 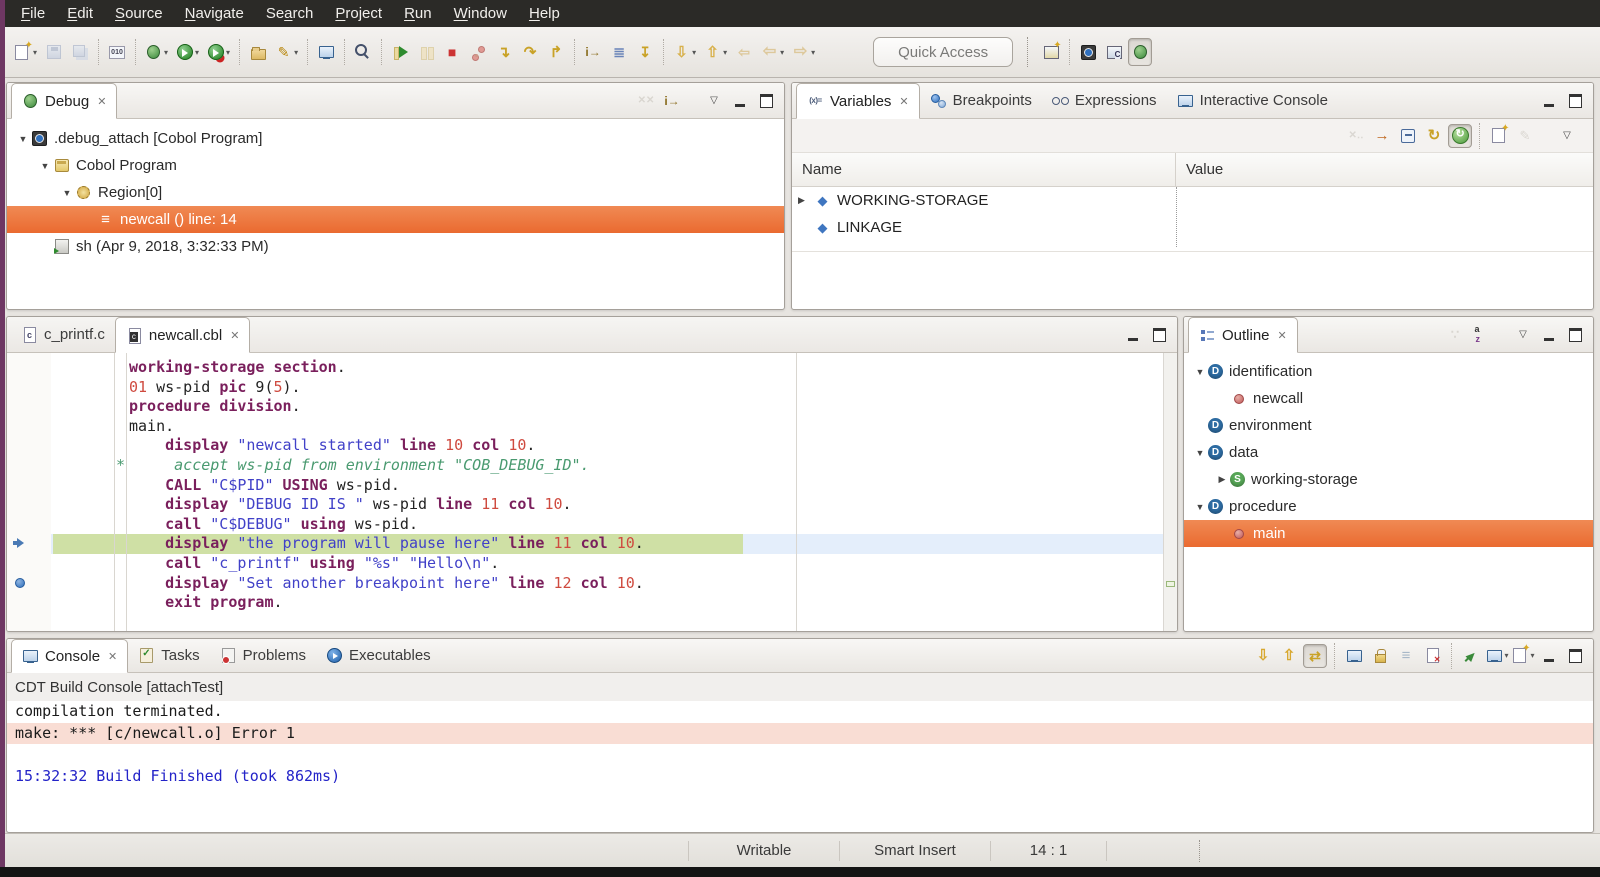 What do you see at coordinates (530, 52) in the screenshot?
I see `step-over-button` at bounding box center [530, 52].